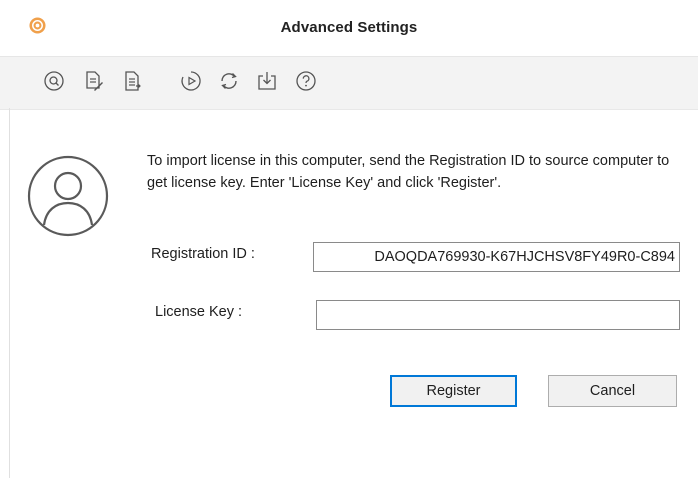  Describe the element at coordinates (93, 81) in the screenshot. I see `document-edit-icon` at that location.